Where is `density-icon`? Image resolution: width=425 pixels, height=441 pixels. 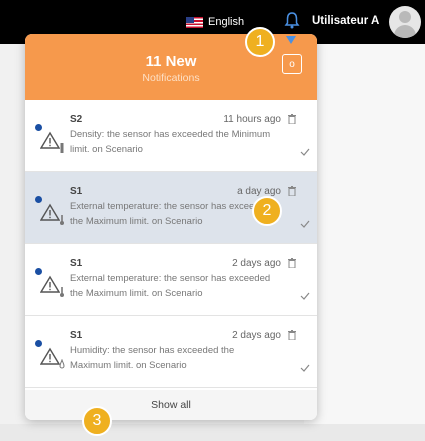
density-icon is located at coordinates (62, 146).